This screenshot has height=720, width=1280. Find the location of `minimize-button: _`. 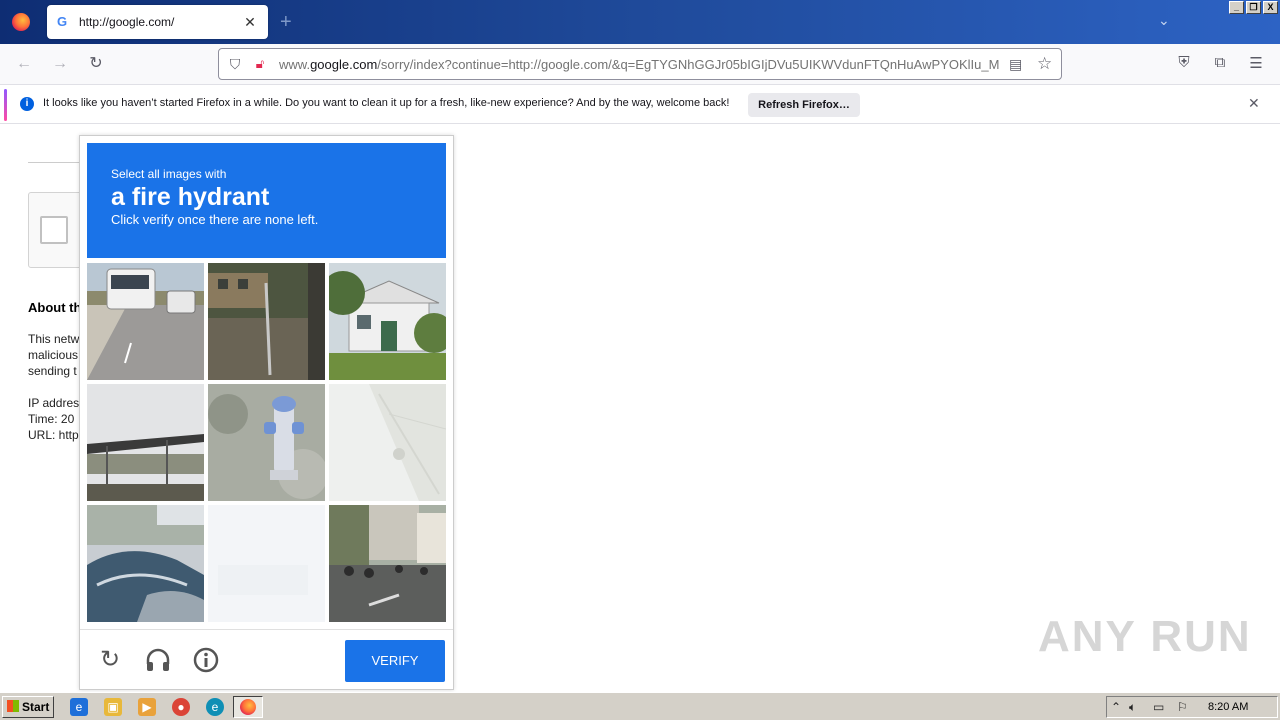

minimize-button: _ is located at coordinates (1236, 7).